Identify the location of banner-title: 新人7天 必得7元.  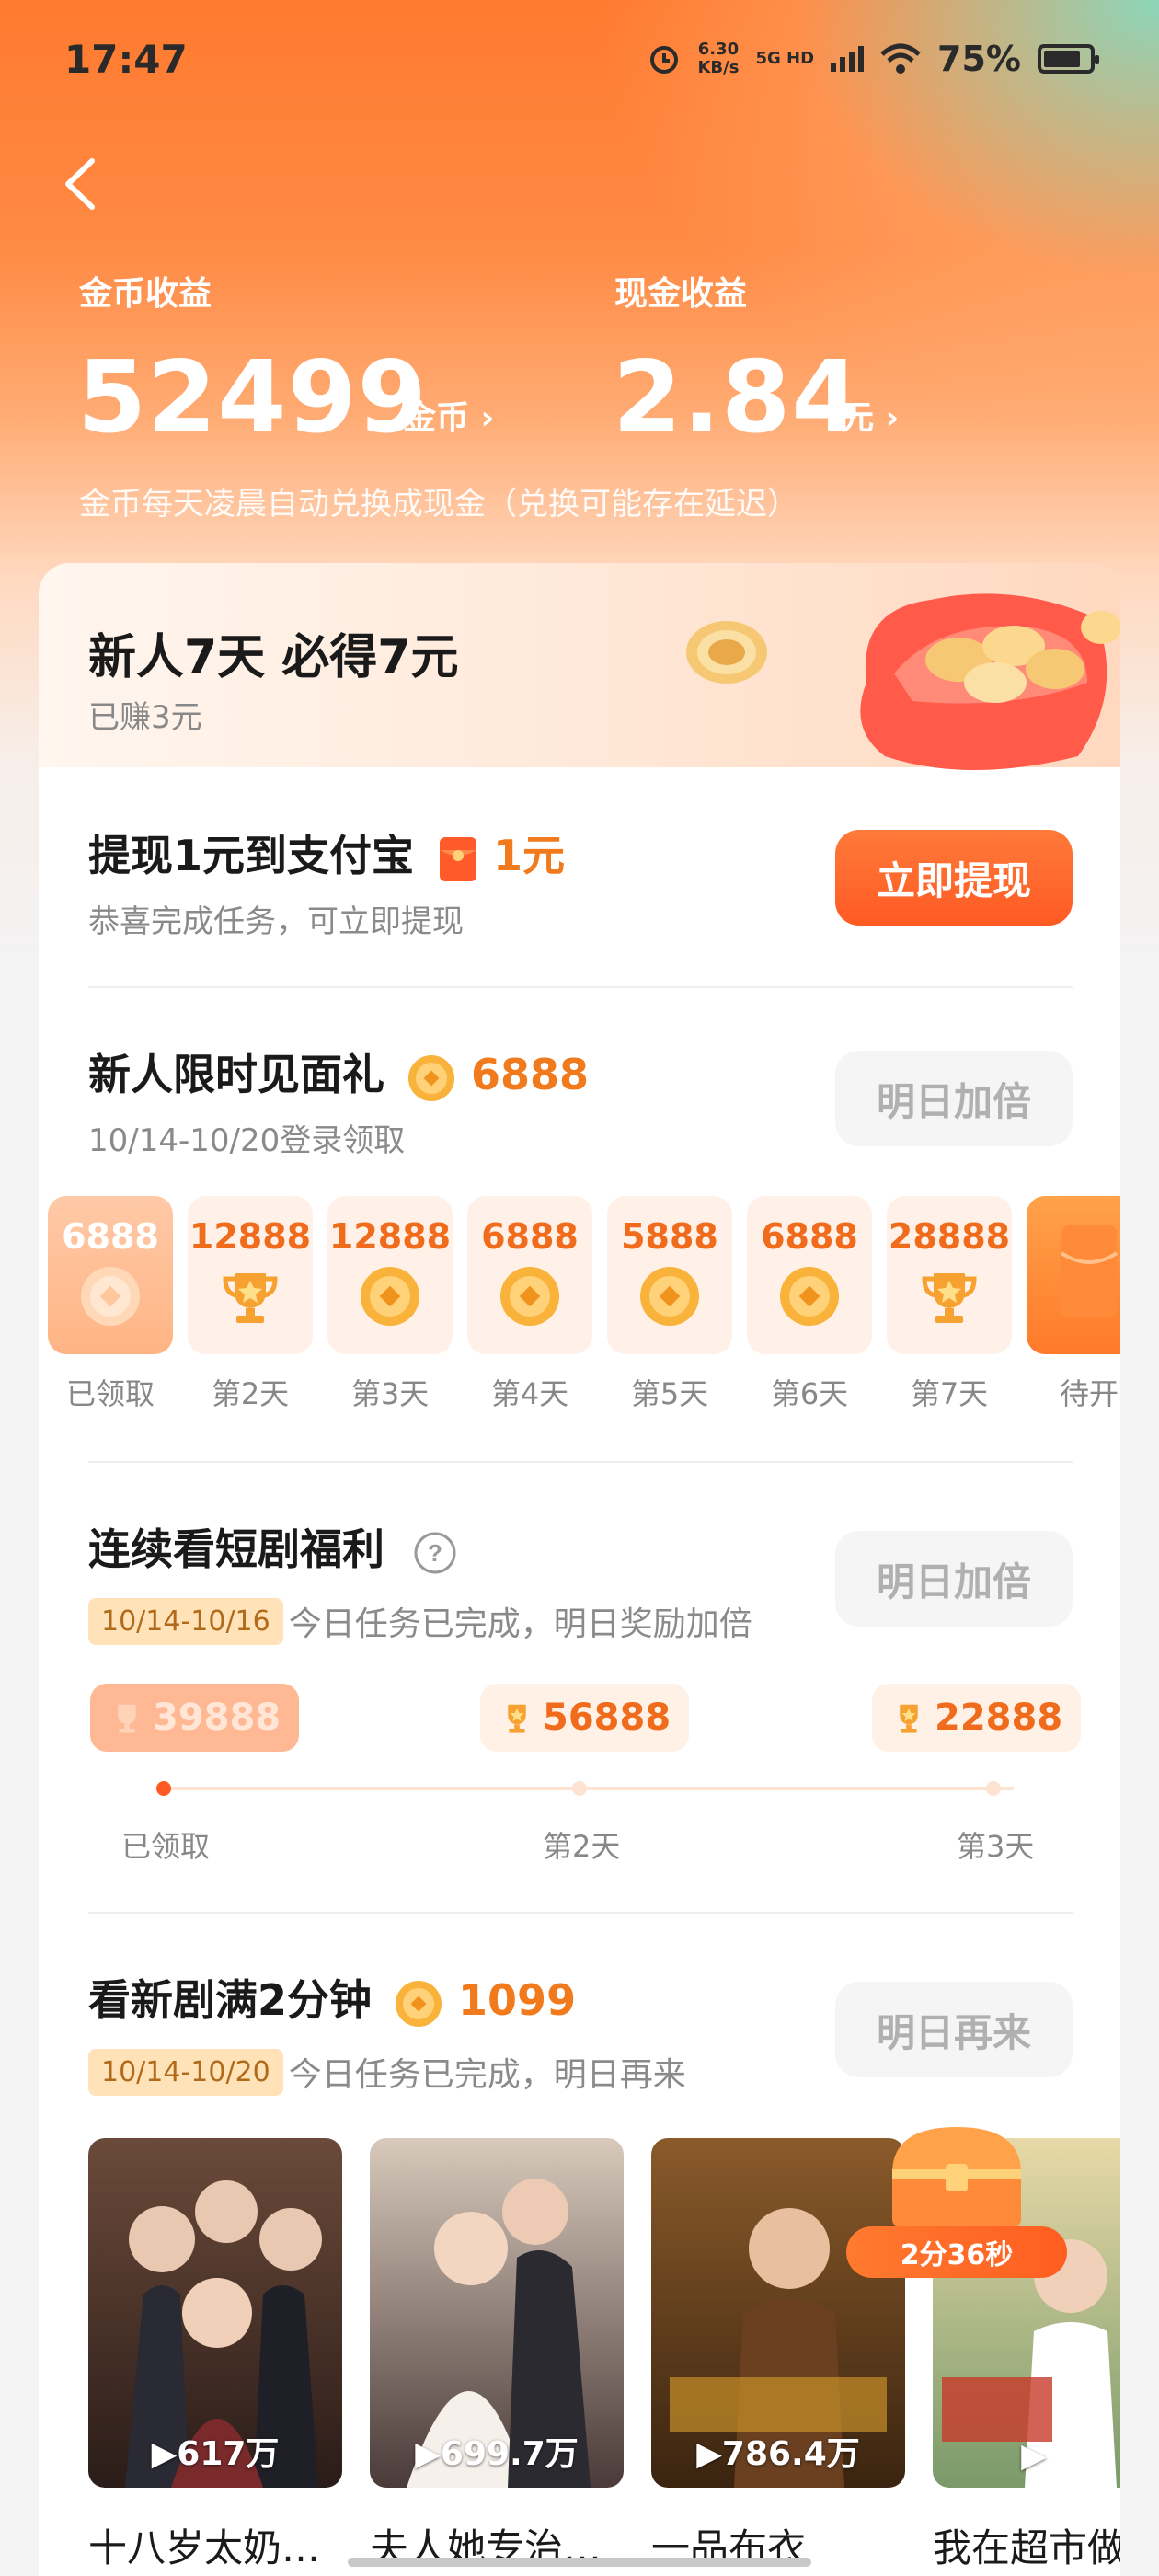
(273, 657).